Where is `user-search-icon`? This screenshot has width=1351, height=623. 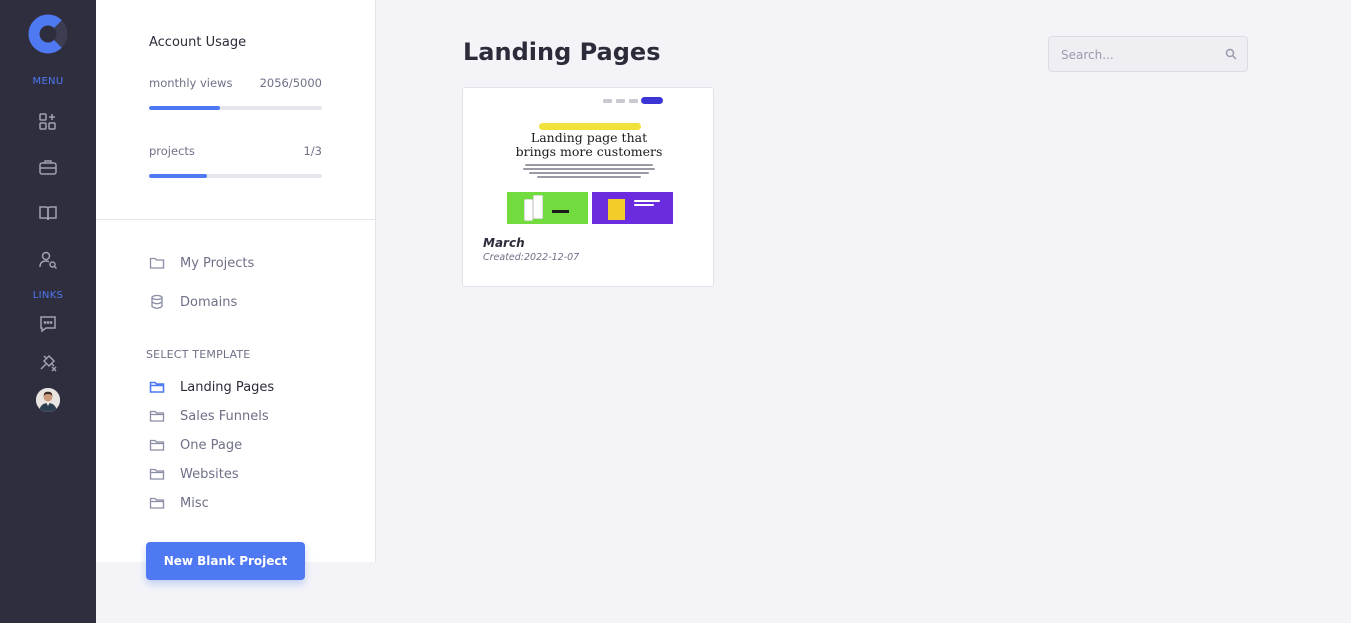 user-search-icon is located at coordinates (48, 260).